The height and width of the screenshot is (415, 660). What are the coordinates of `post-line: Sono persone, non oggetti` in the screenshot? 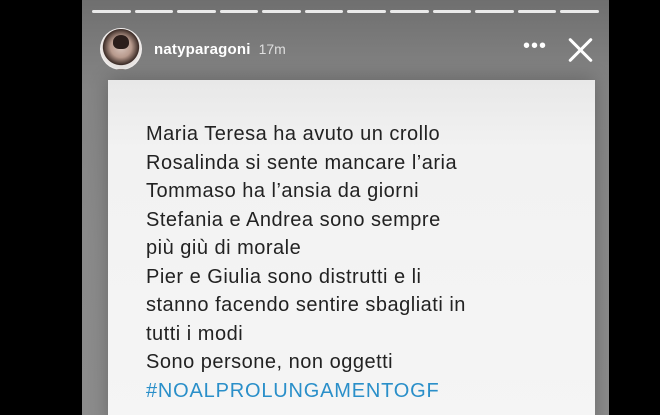 It's located at (270, 362).